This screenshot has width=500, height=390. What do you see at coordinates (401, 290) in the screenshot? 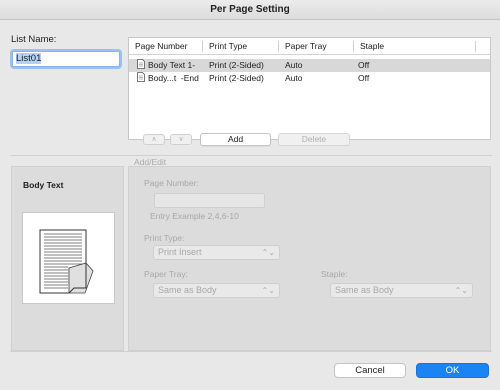
I see `staple-popup: Same as Body ⌃⌄` at bounding box center [401, 290].